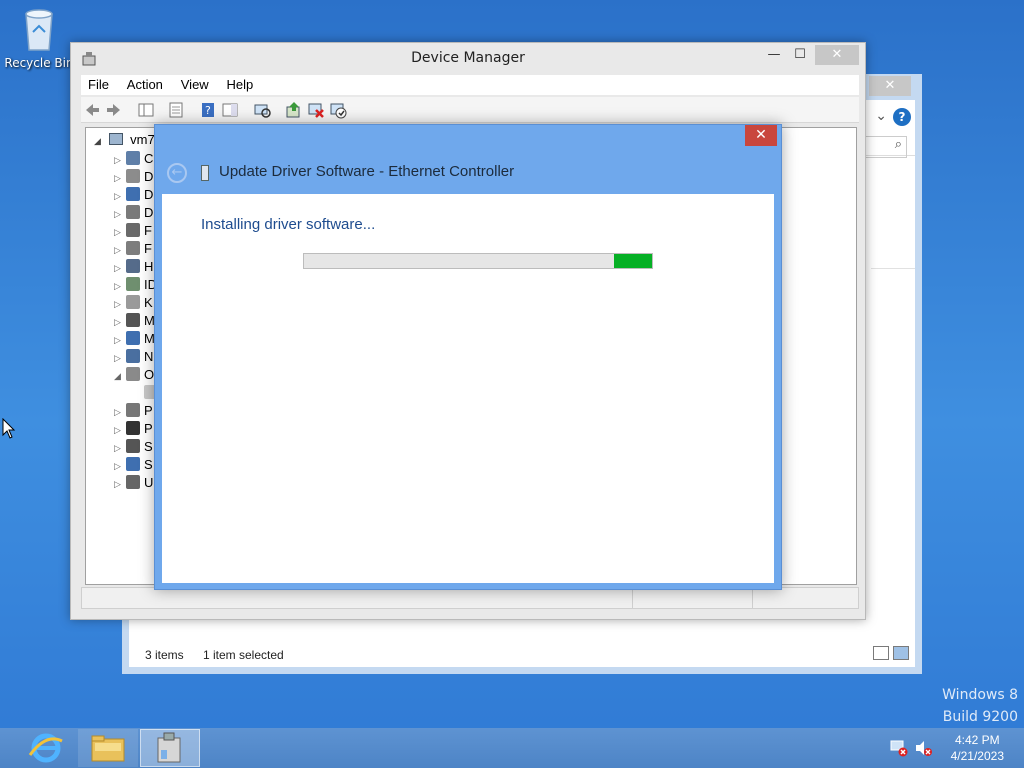 This screenshot has width=1024, height=768. Describe the element at coordinates (39, 63) in the screenshot. I see `recycle-bin-label: Recycle Bin` at that location.